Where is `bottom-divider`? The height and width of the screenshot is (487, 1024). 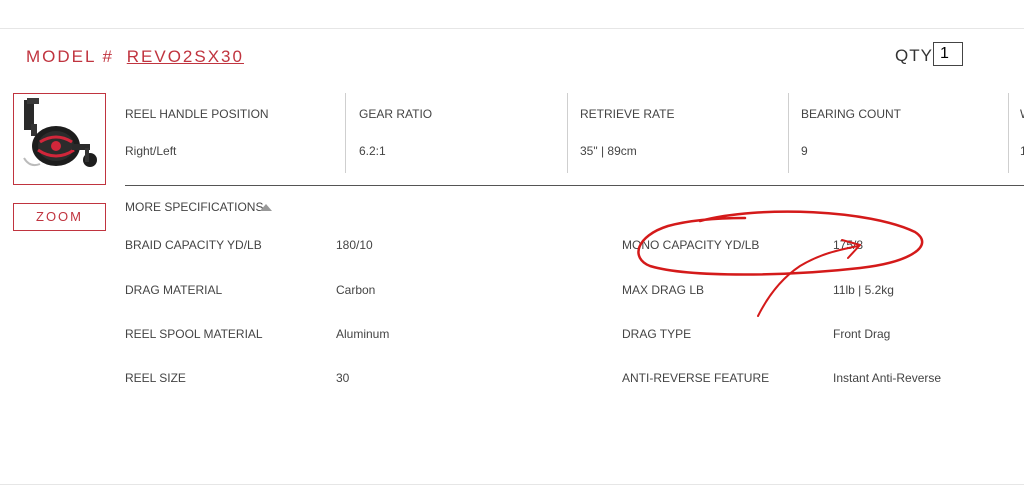 bottom-divider is located at coordinates (512, 484).